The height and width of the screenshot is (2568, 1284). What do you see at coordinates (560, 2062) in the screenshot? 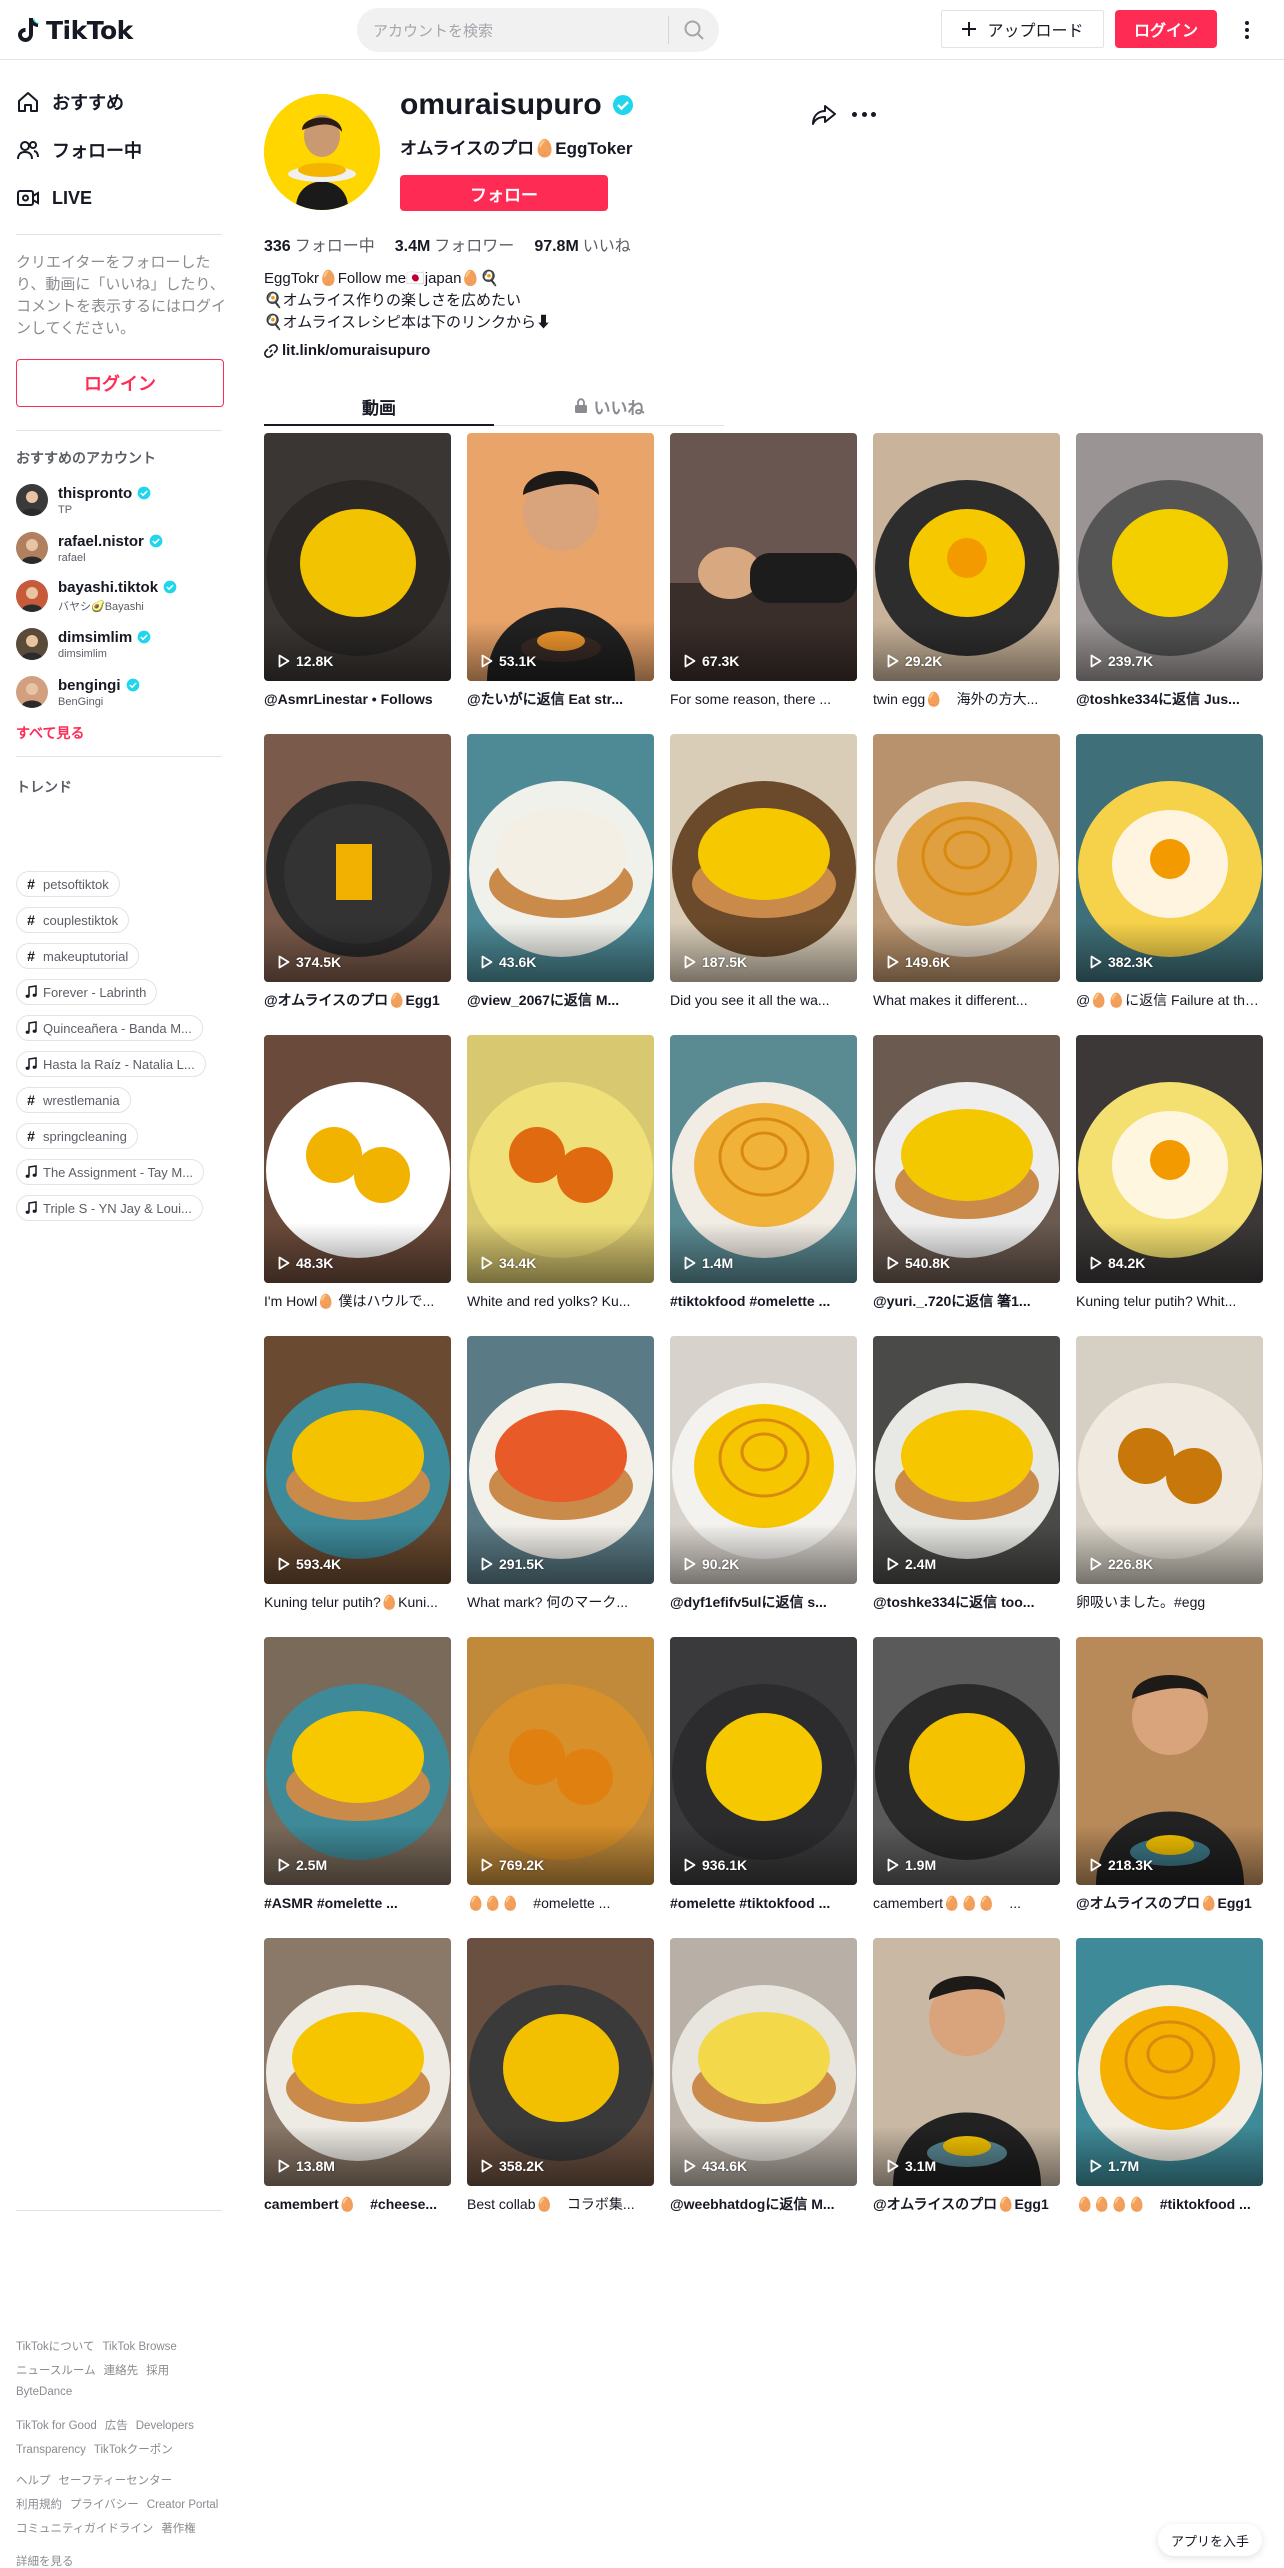
I see `video-thumbnail: 358.2K` at bounding box center [560, 2062].